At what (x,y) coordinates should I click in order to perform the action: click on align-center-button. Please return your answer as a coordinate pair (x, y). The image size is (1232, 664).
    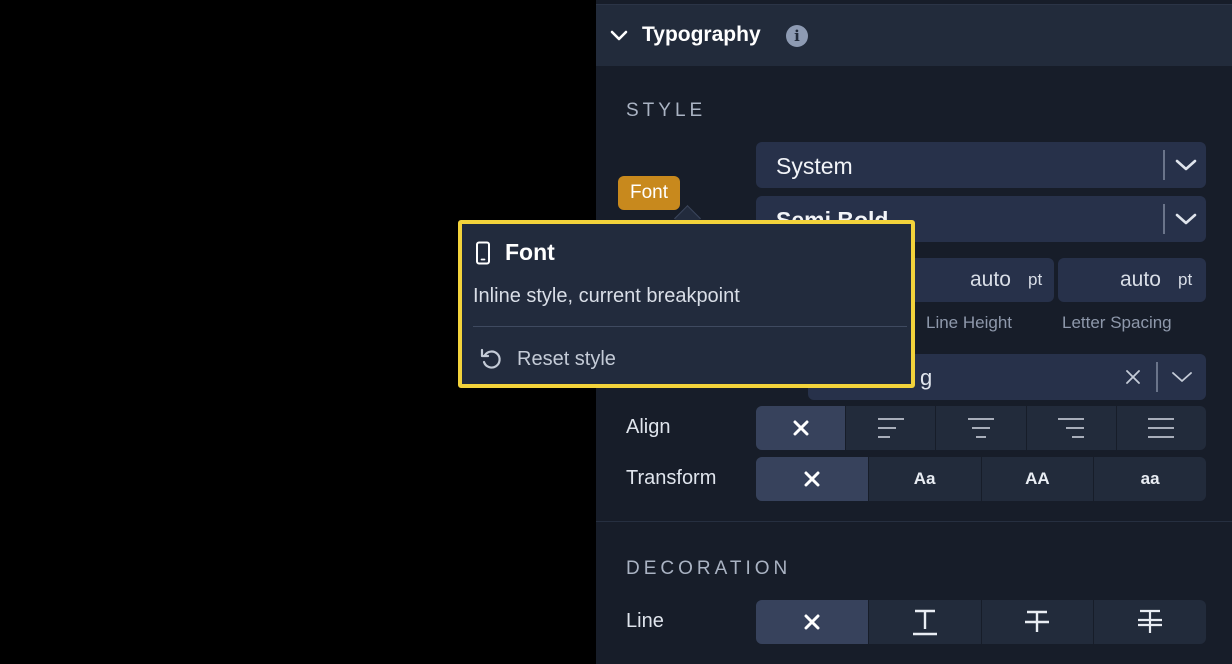
    Looking at the image, I should click on (980, 428).